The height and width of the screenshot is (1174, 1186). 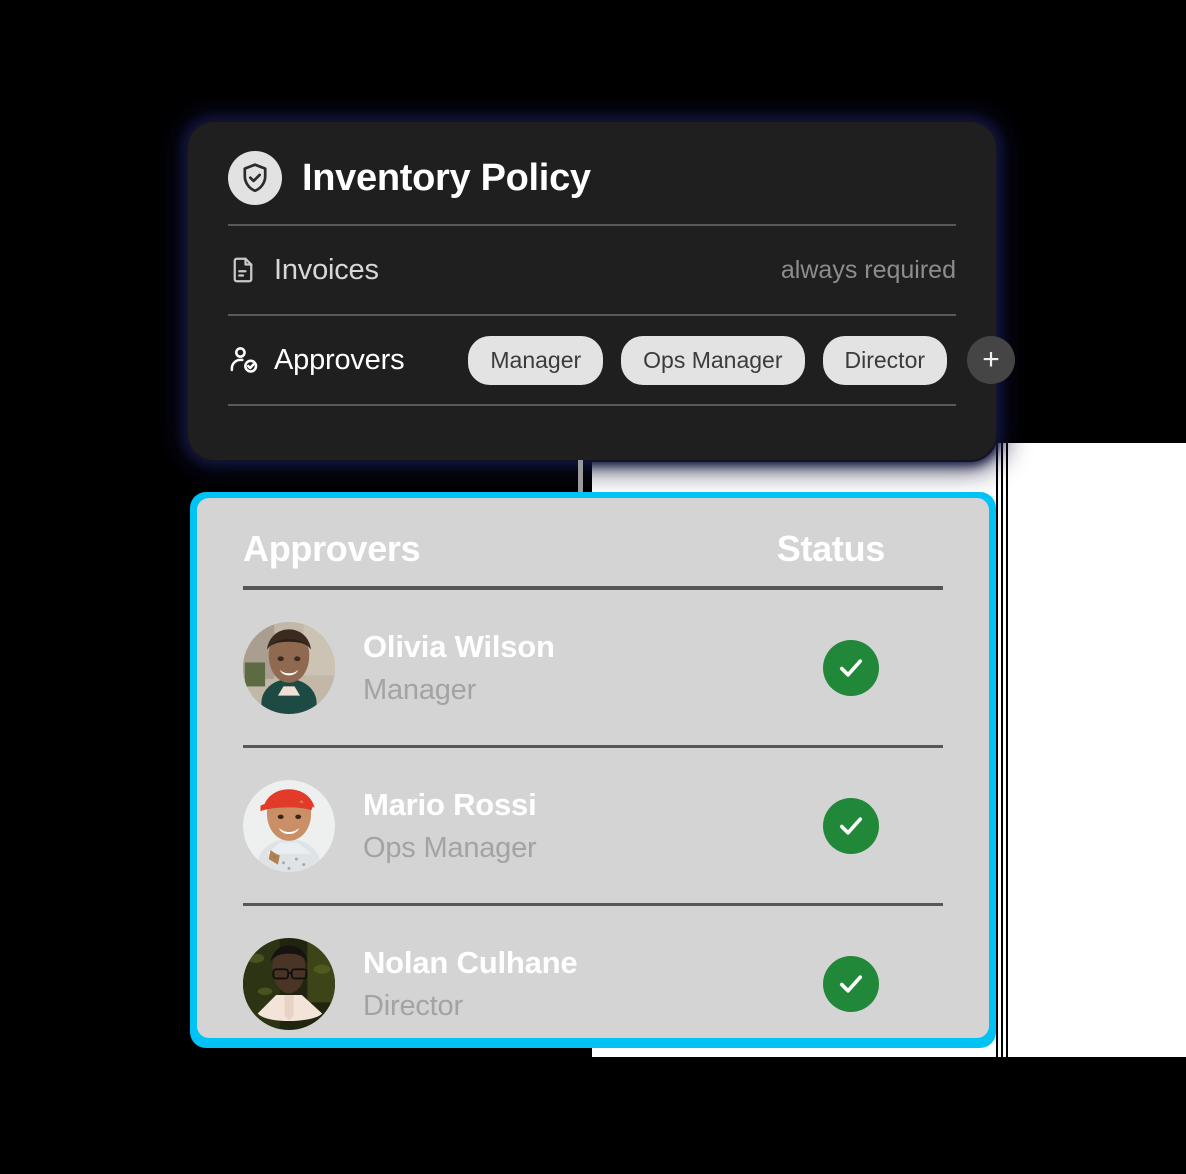 What do you see at coordinates (339, 359) in the screenshot?
I see `policy-row-label: Approvers` at bounding box center [339, 359].